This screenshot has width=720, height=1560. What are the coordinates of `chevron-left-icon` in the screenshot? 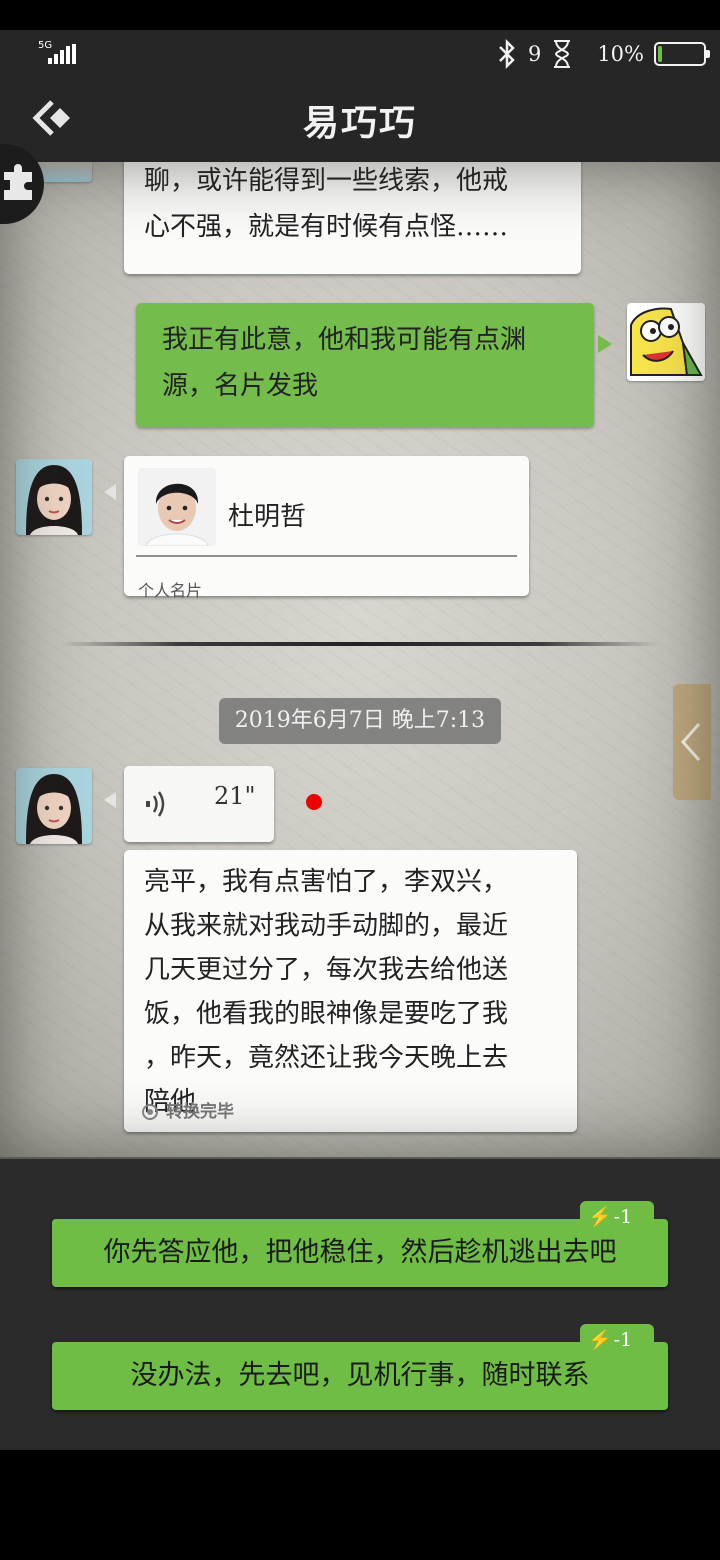 It's located at (690, 742).